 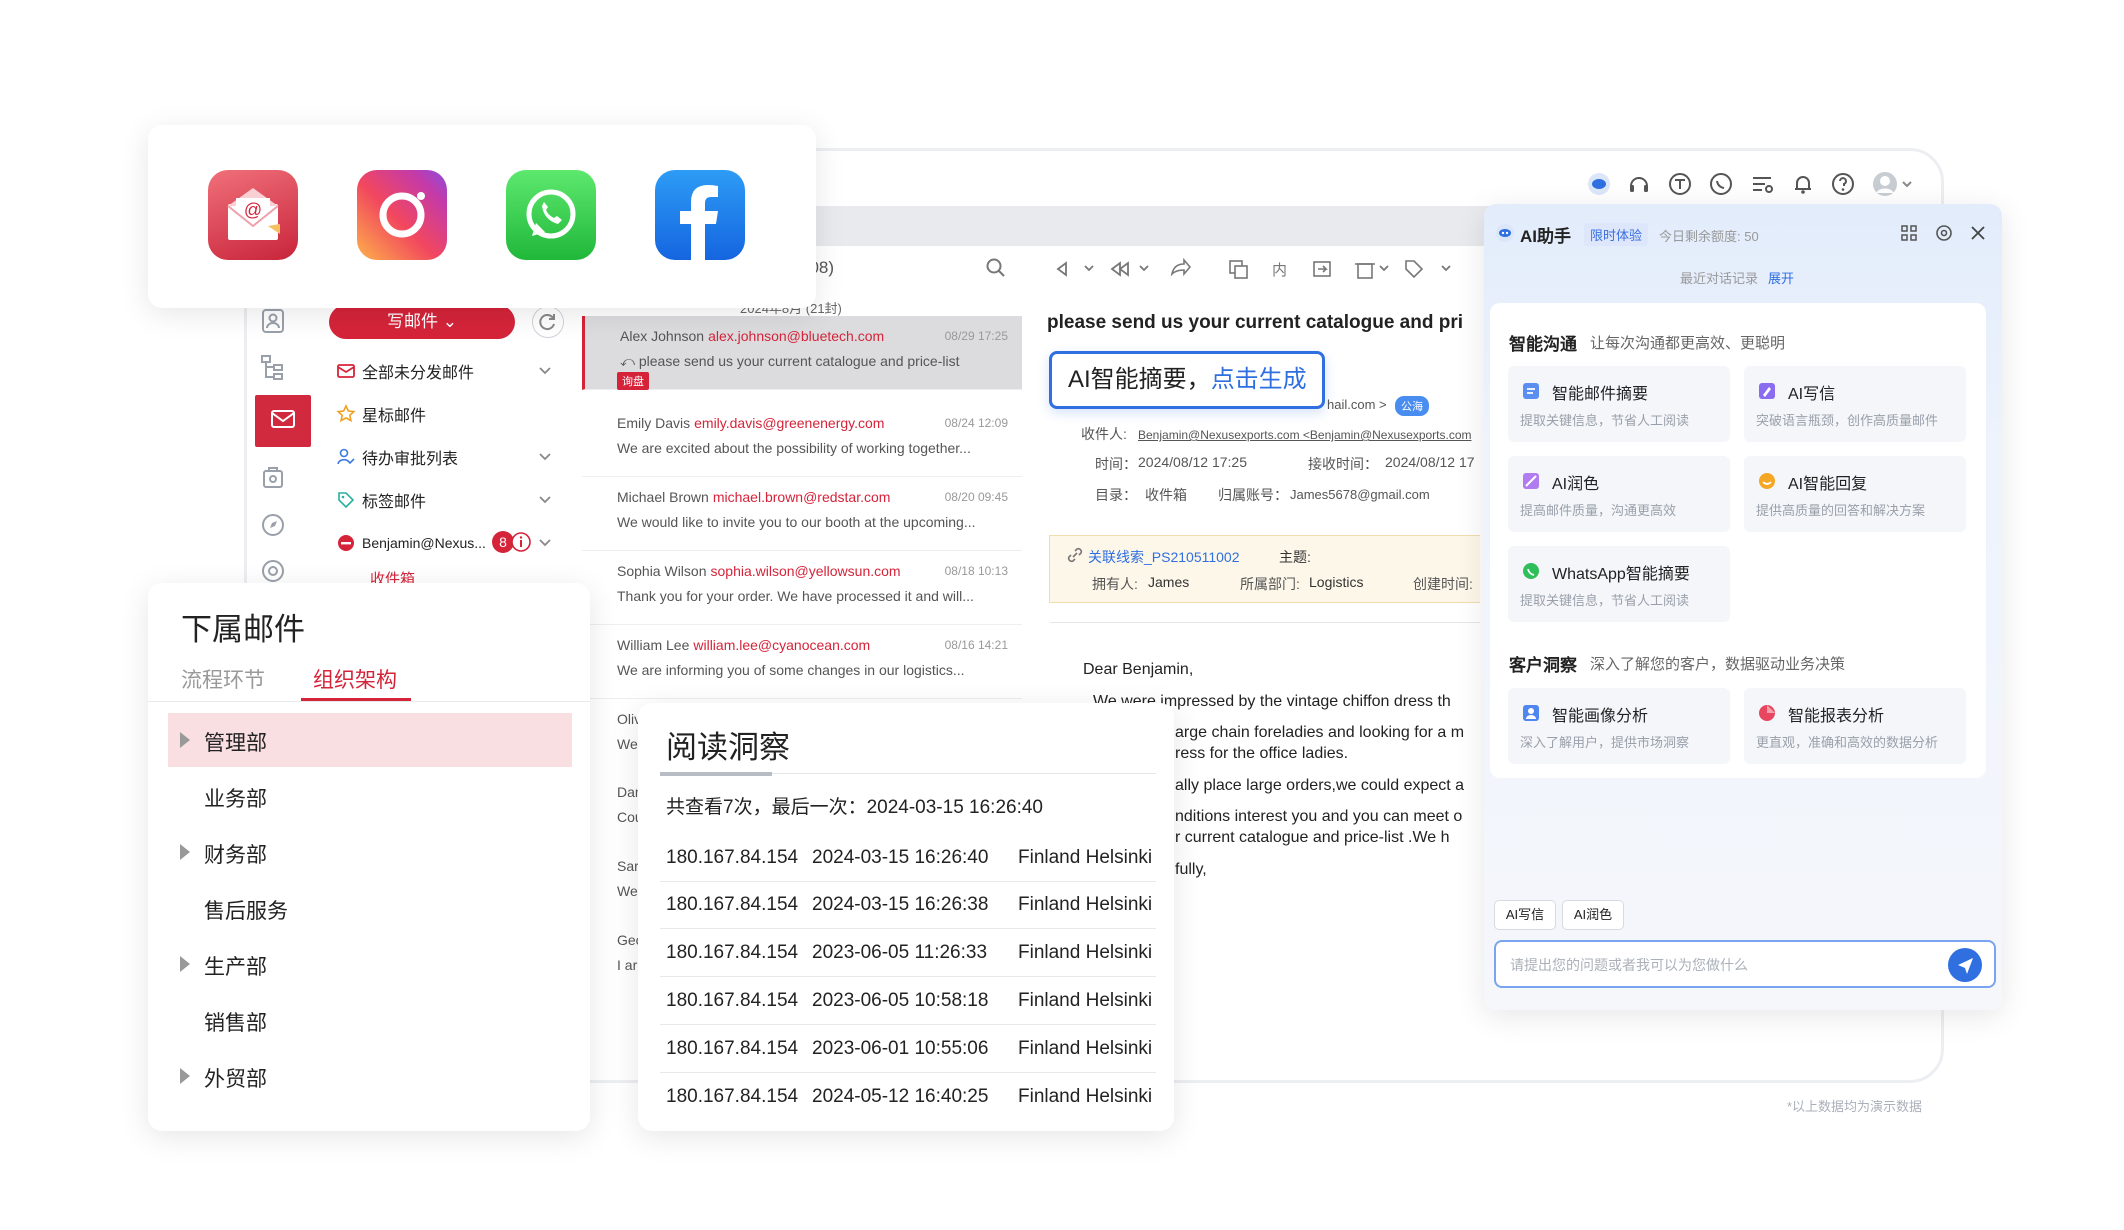 I want to click on recent-history-label: 最近对话记录, so click(x=1719, y=278).